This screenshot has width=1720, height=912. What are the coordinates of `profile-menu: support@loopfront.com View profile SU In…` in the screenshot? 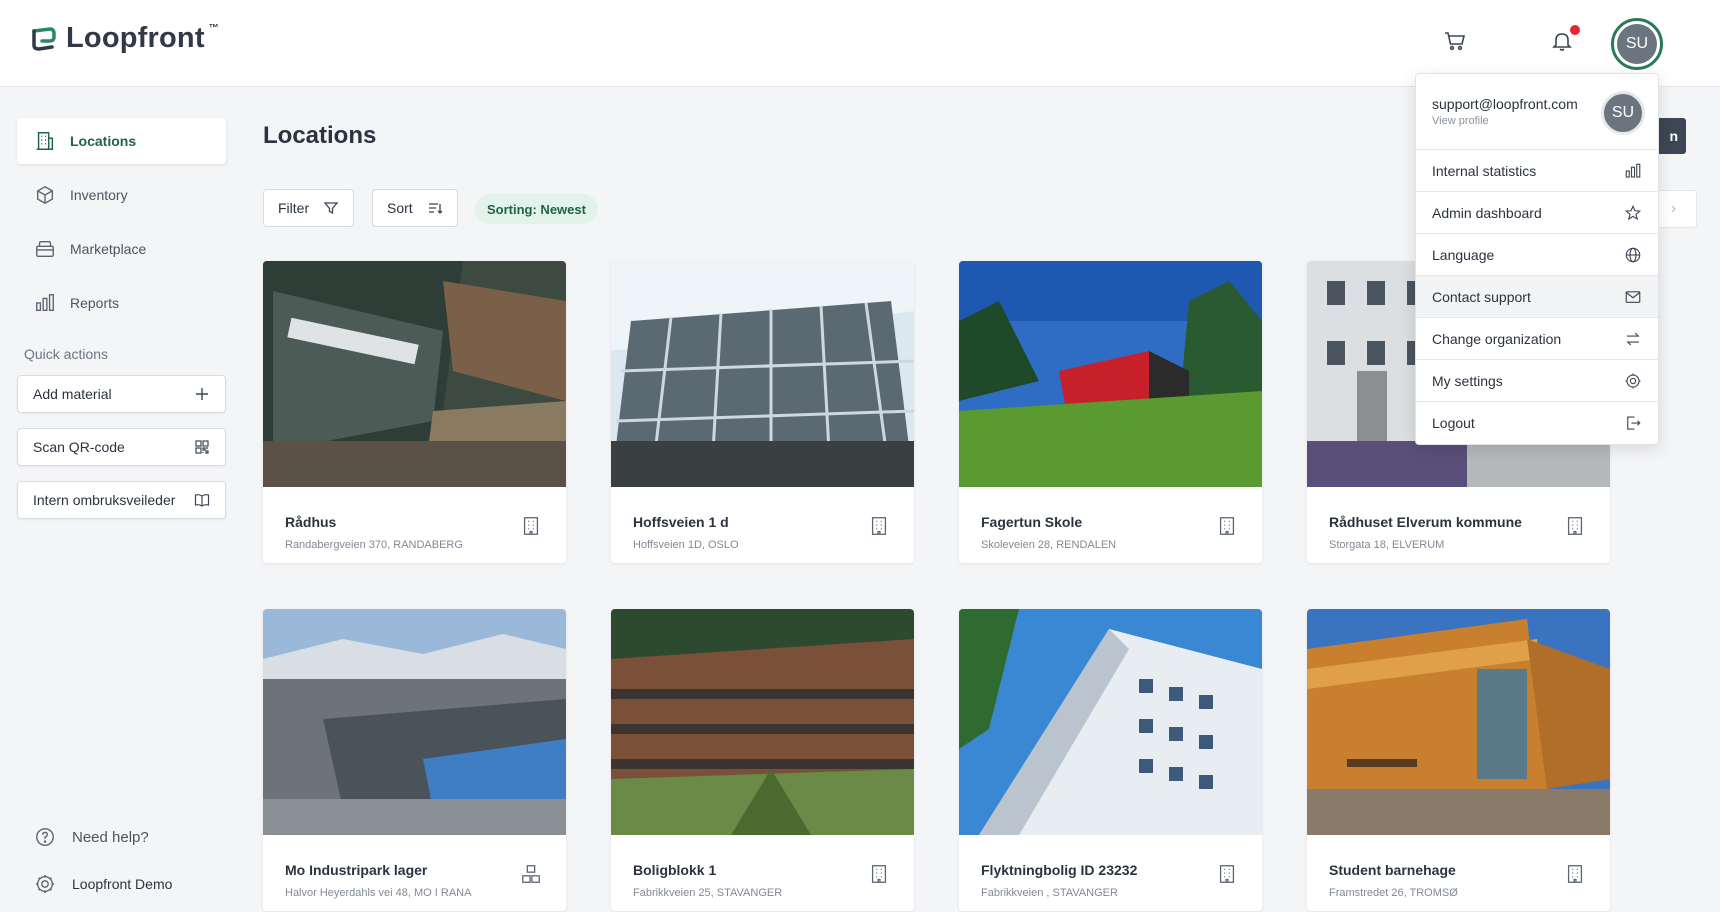 It's located at (1537, 259).